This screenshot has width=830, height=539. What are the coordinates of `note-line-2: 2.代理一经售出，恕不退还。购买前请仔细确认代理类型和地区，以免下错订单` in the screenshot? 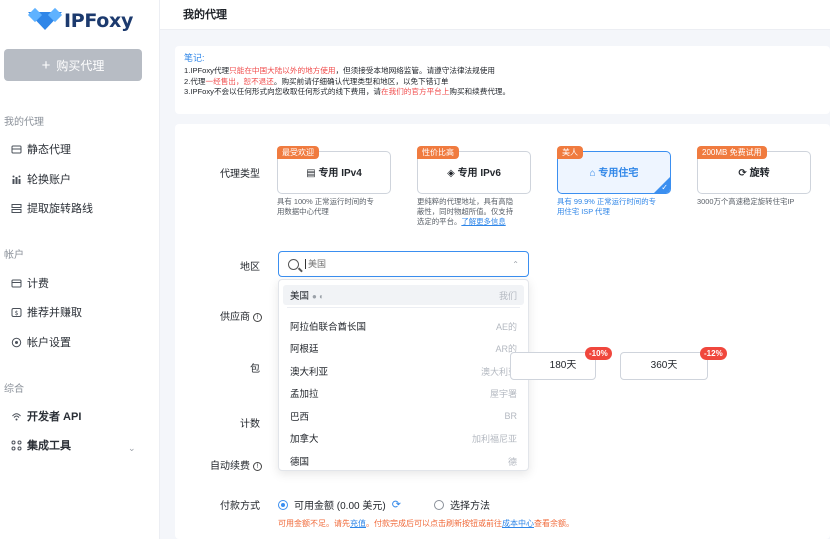 It's located at (316, 81).